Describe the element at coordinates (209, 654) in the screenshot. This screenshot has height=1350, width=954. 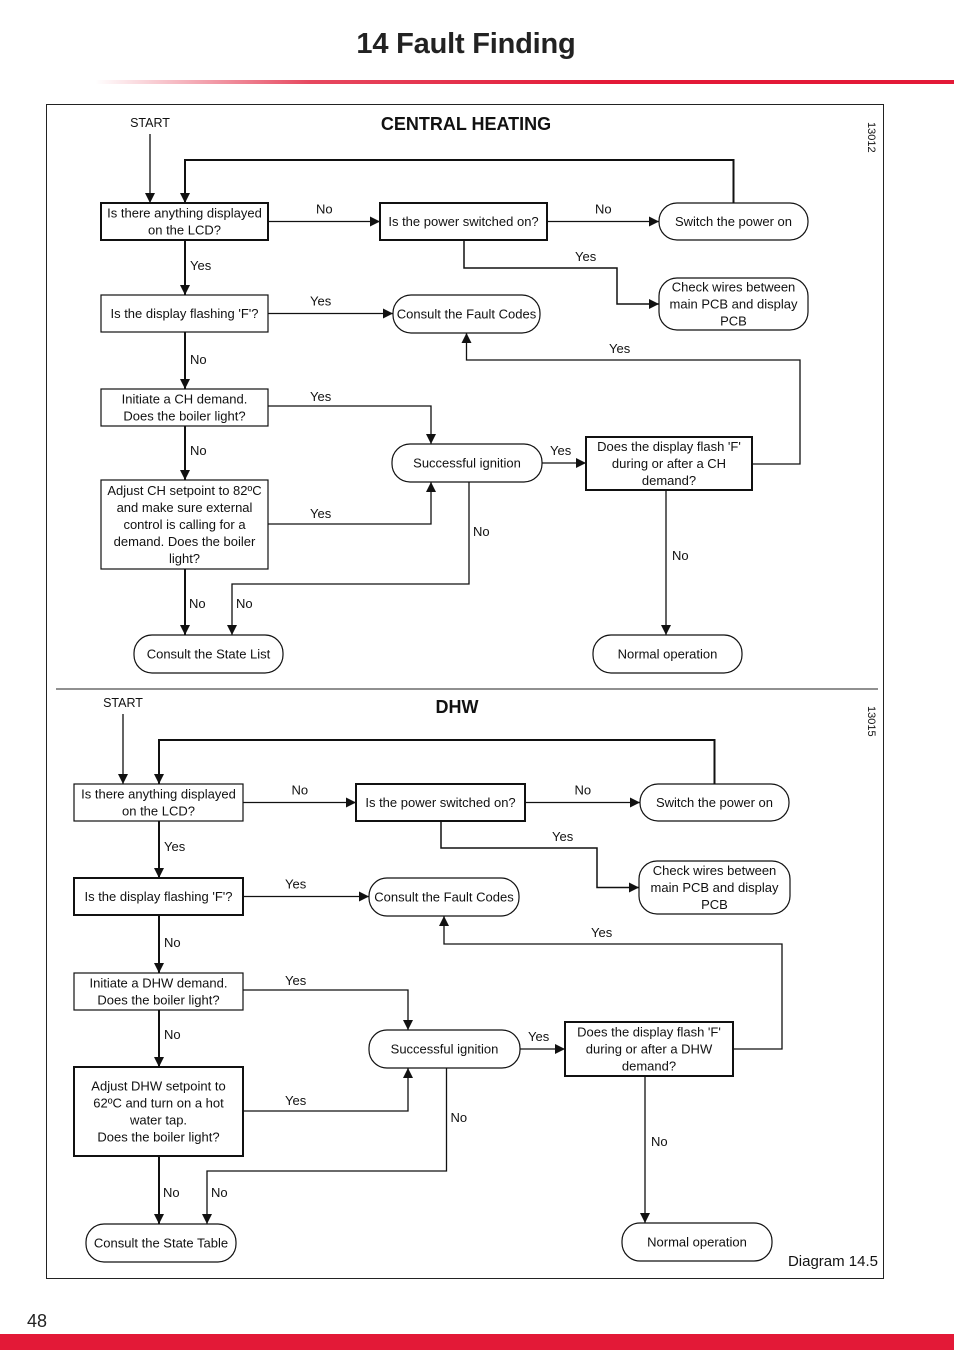
I see `node-text: Consult the State List` at that location.